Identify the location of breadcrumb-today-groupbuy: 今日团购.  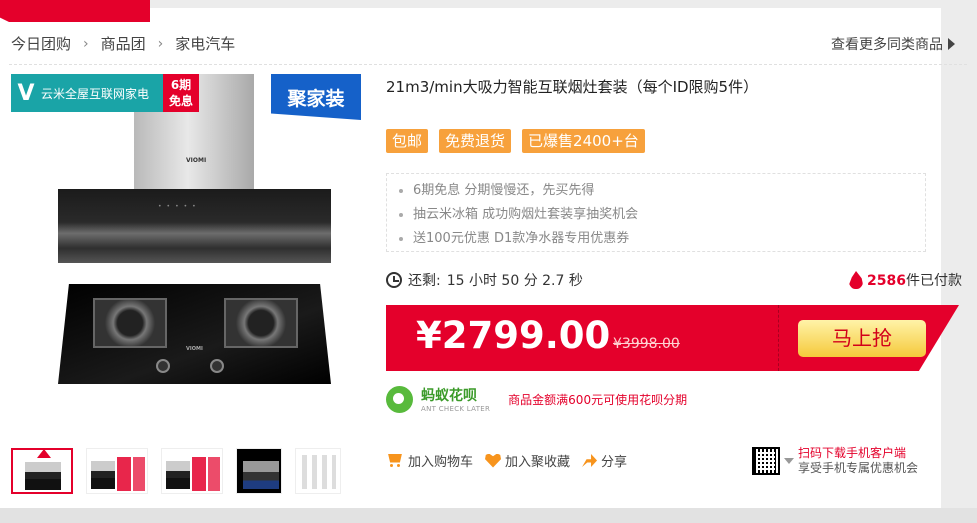
(41, 43).